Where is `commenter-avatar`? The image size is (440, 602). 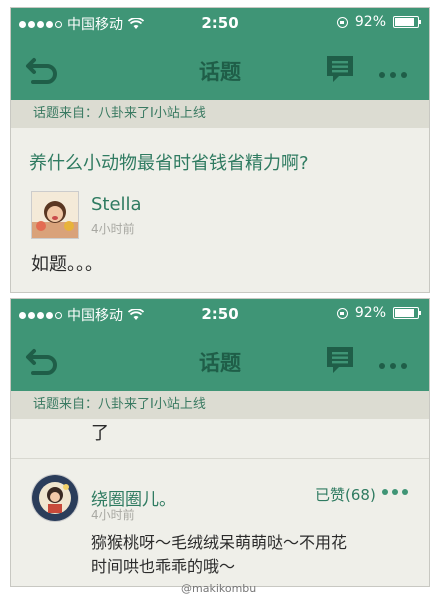
commenter-avatar is located at coordinates (55, 498).